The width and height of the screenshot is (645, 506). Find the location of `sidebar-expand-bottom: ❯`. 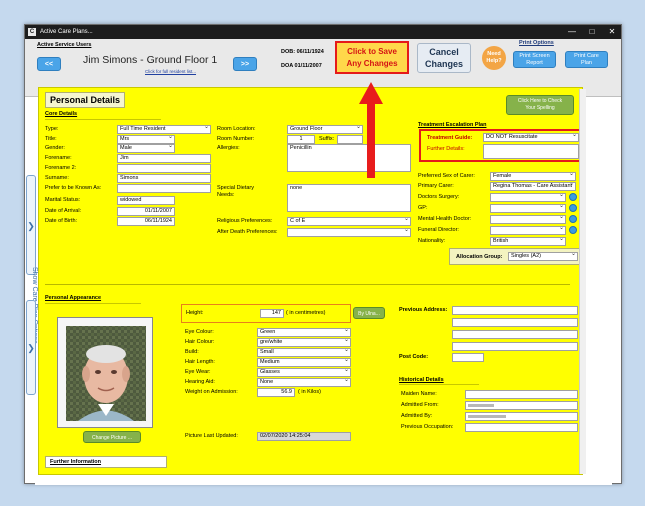

sidebar-expand-bottom: ❯ is located at coordinates (31, 347).